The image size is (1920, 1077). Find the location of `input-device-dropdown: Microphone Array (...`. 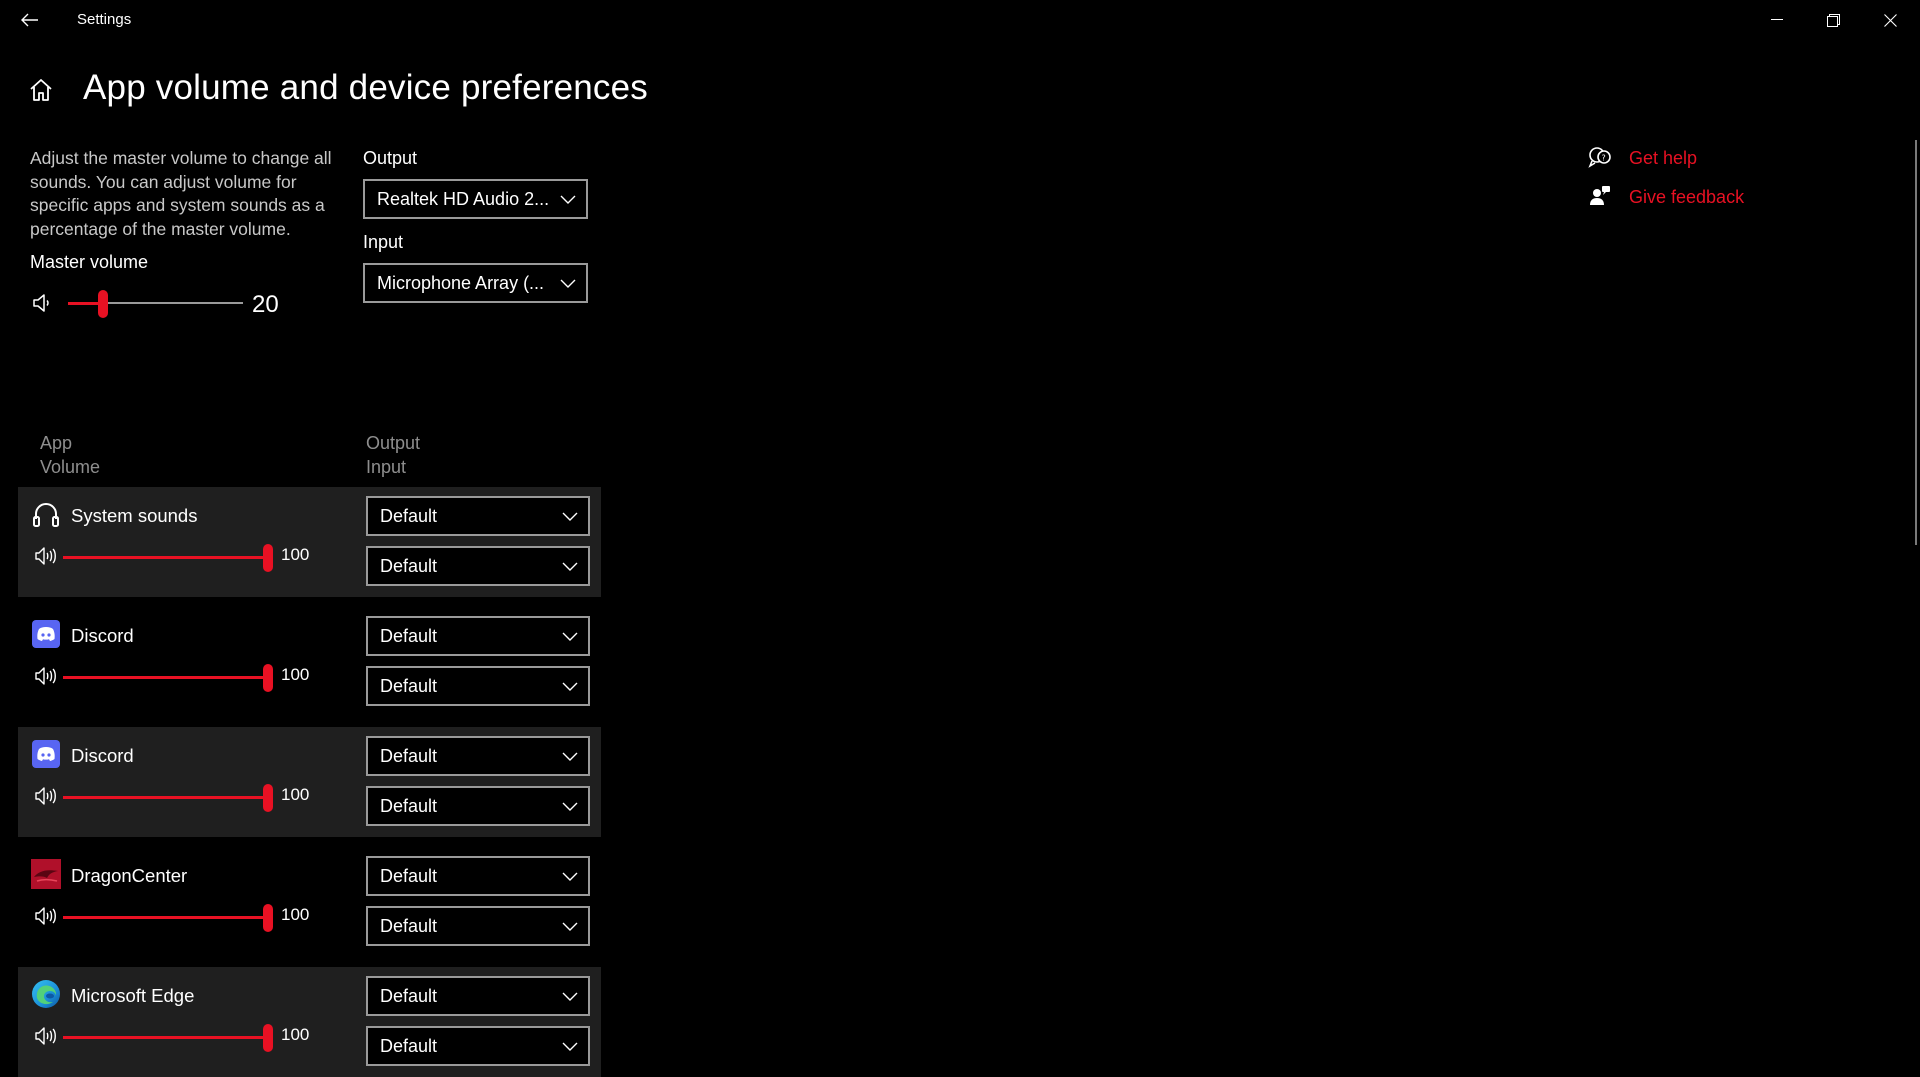

input-device-dropdown: Microphone Array (... is located at coordinates (475, 283).